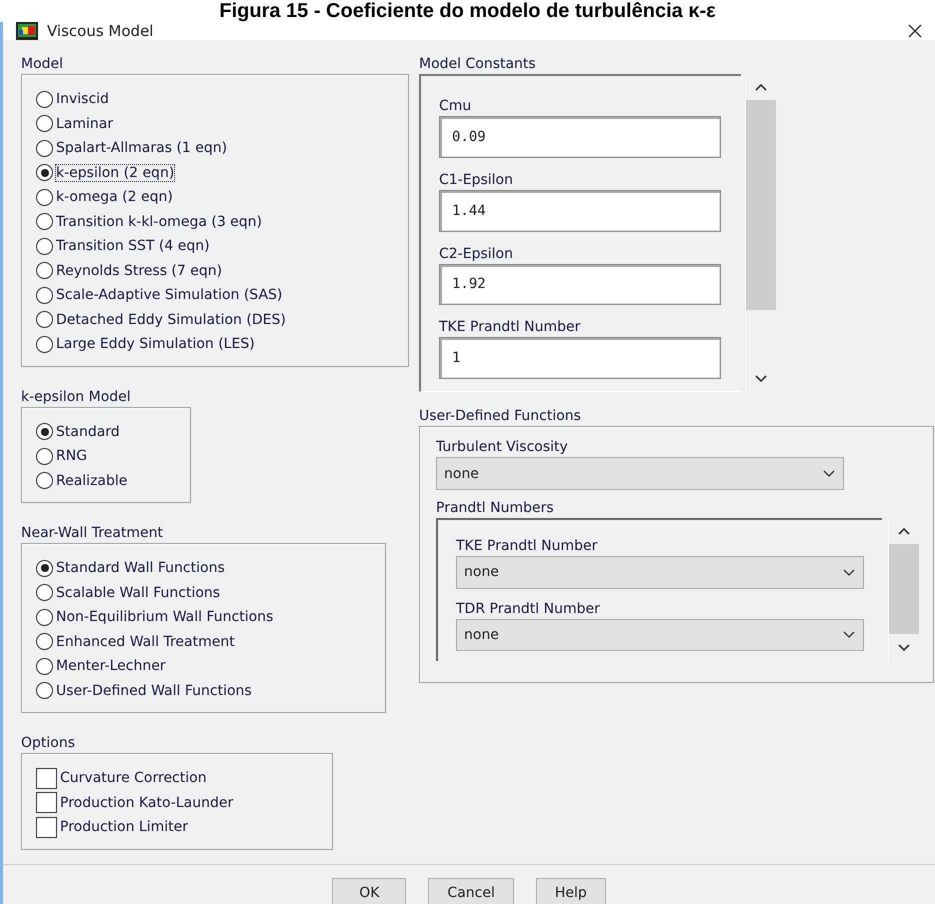 The height and width of the screenshot is (904, 935). Describe the element at coordinates (145, 642) in the screenshot. I see `option-label: Enhanced Wall Treatment` at that location.